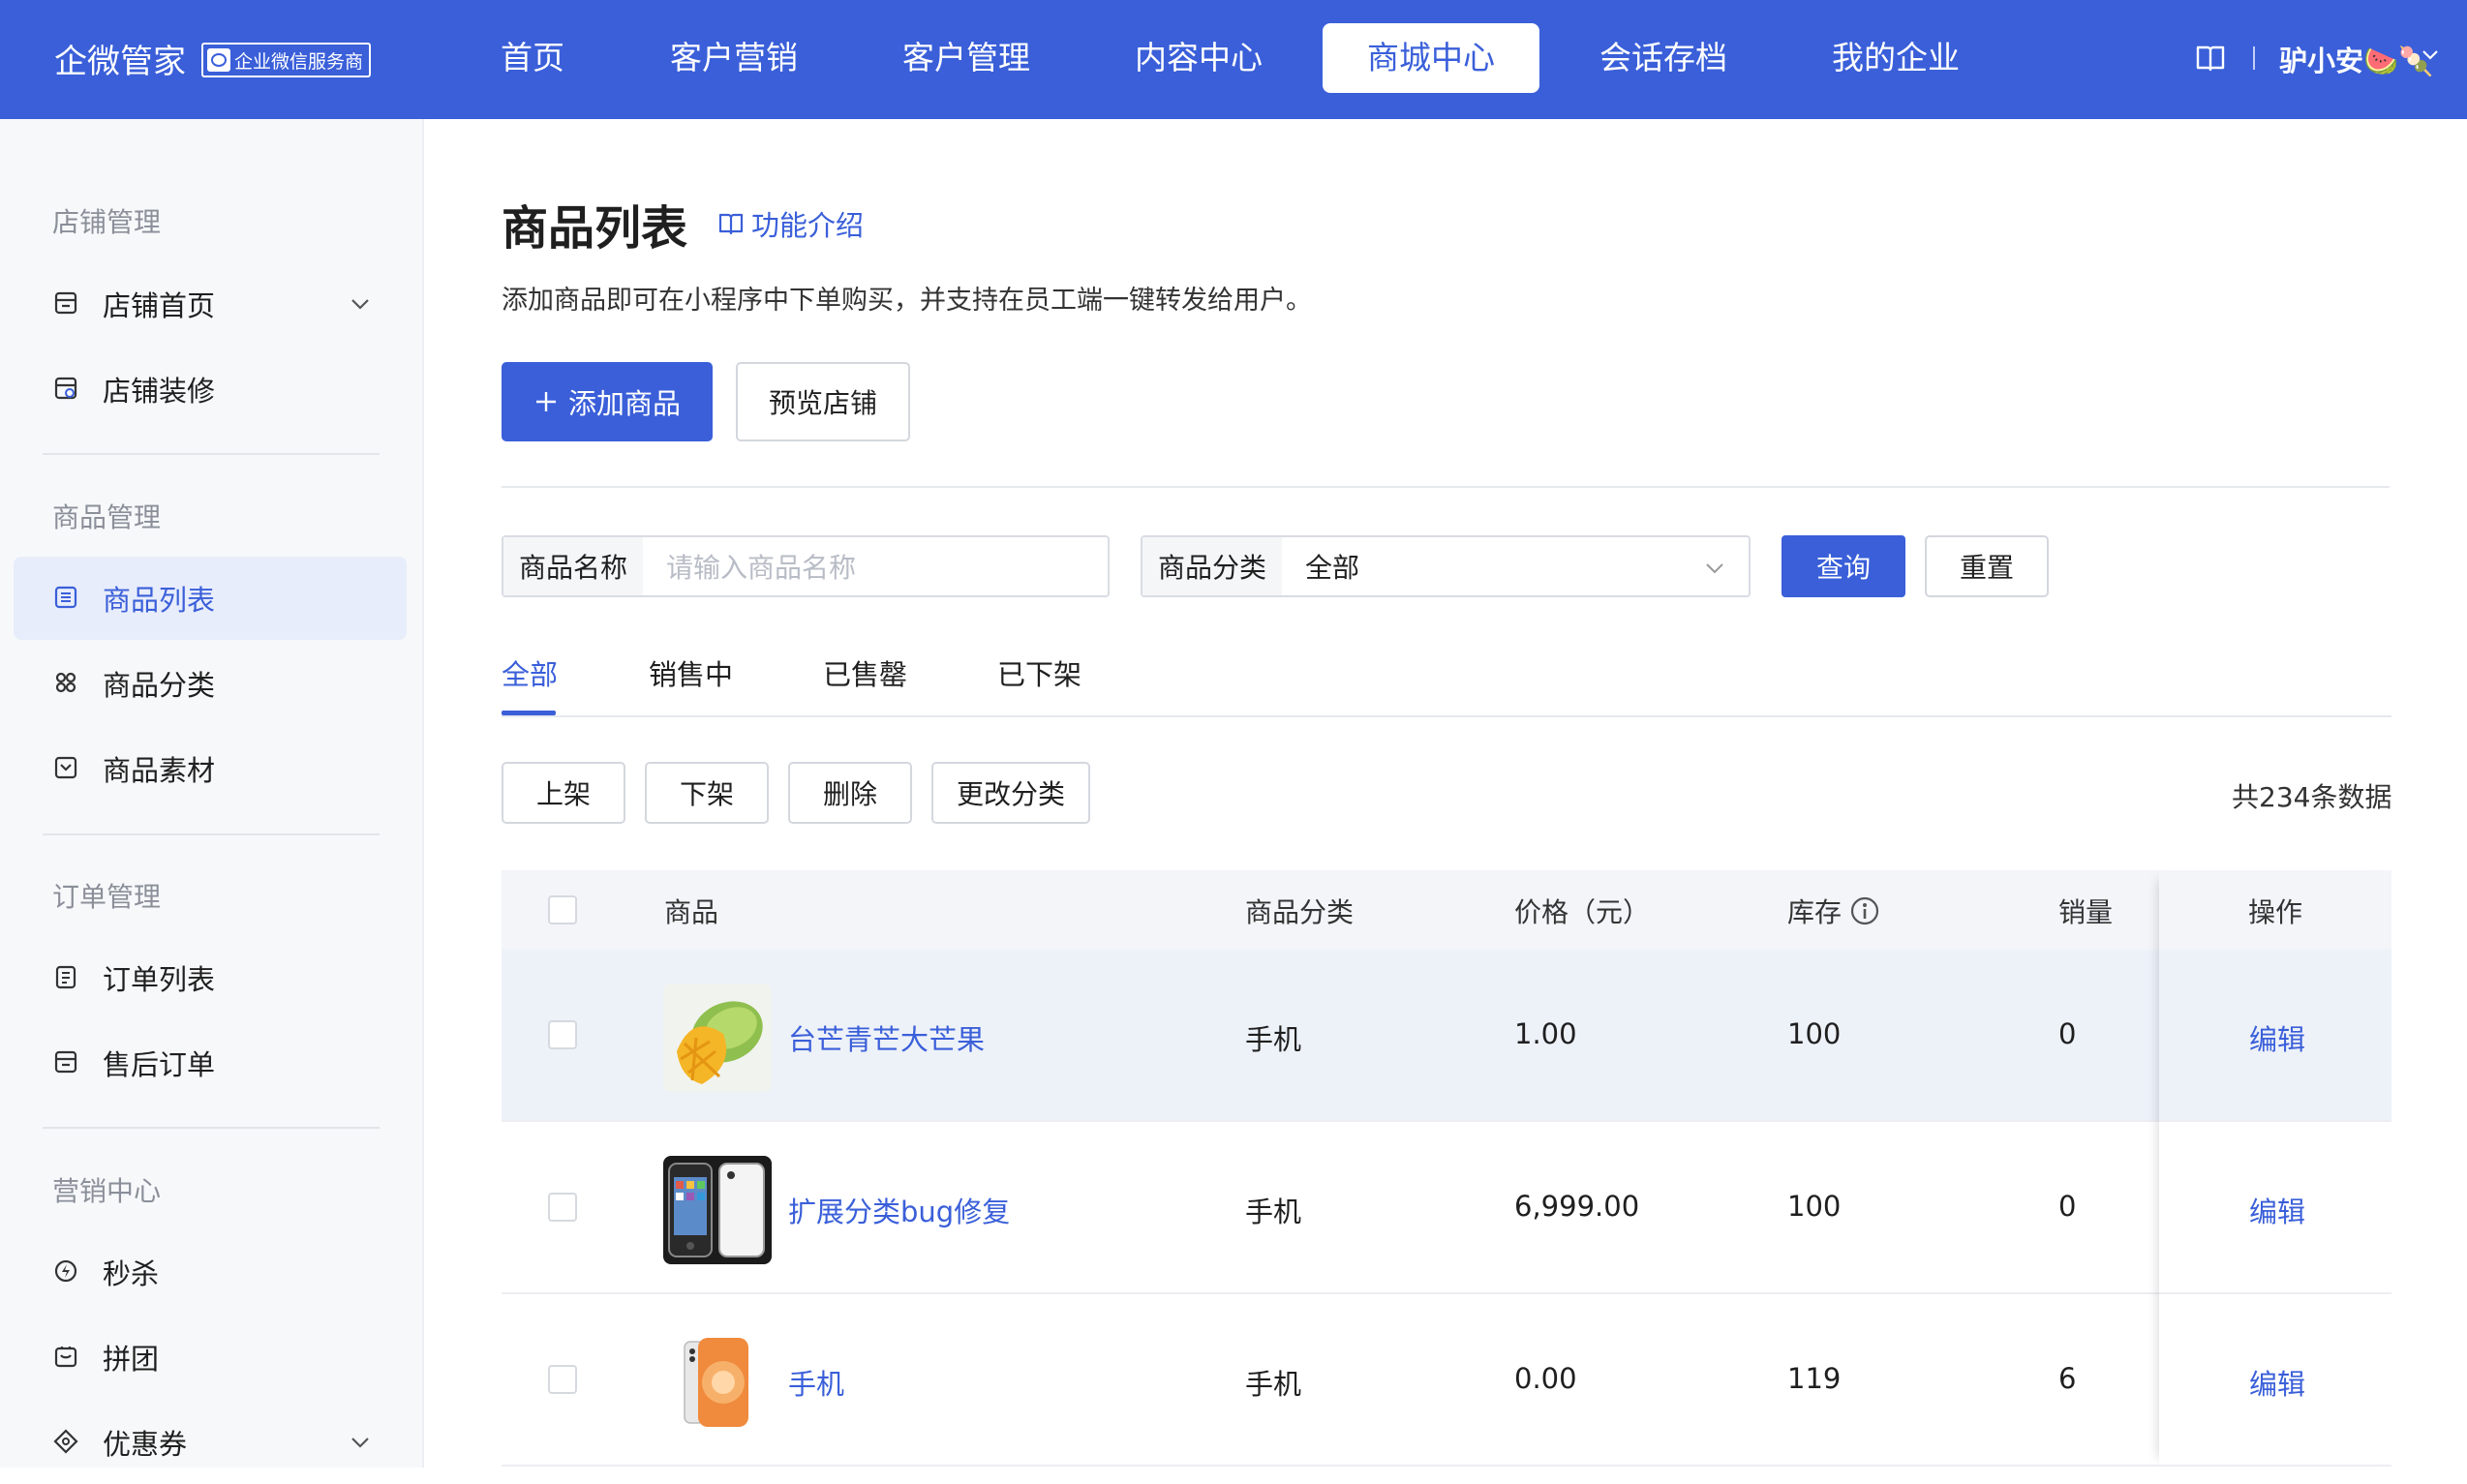 This screenshot has width=2467, height=1484. Describe the element at coordinates (2312, 797) in the screenshot. I see `total-count: 共234条数据` at that location.